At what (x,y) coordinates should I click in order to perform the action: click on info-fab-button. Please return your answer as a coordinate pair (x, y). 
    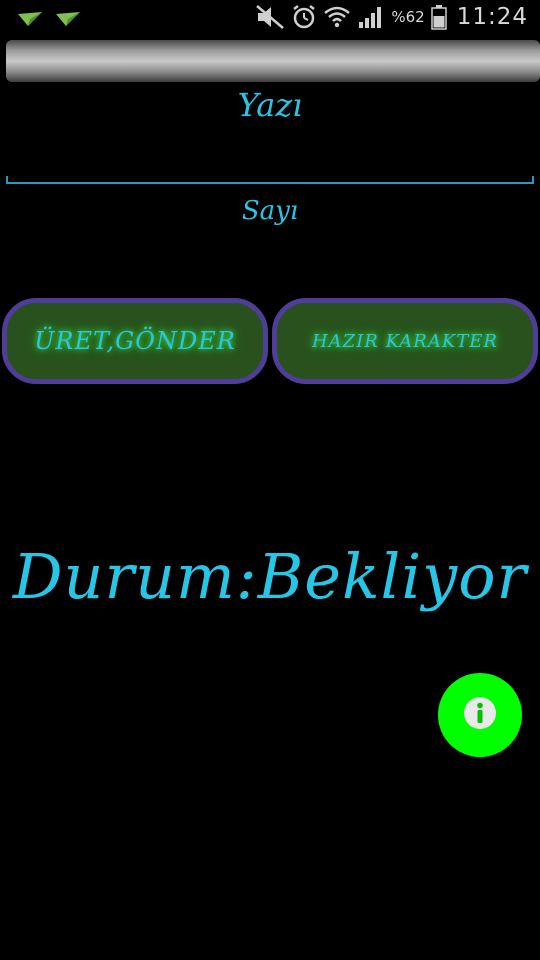
    Looking at the image, I should click on (480, 715).